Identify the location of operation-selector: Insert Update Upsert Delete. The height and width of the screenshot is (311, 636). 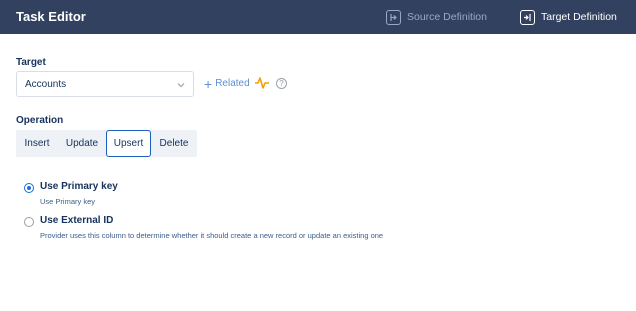
(106, 143).